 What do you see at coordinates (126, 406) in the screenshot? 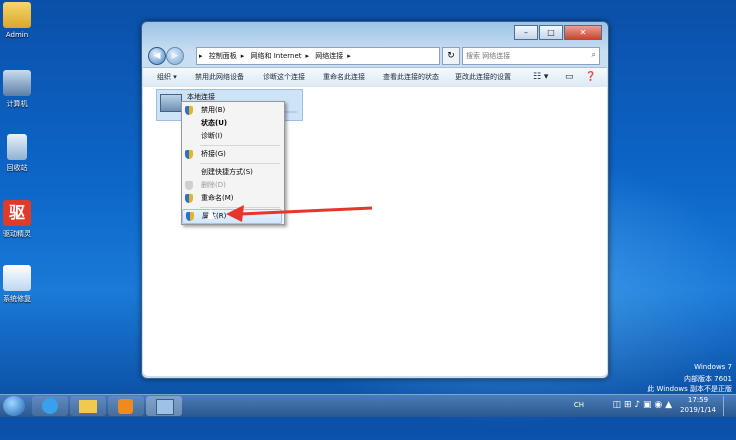
I see `taskbar-media-player-icon` at bounding box center [126, 406].